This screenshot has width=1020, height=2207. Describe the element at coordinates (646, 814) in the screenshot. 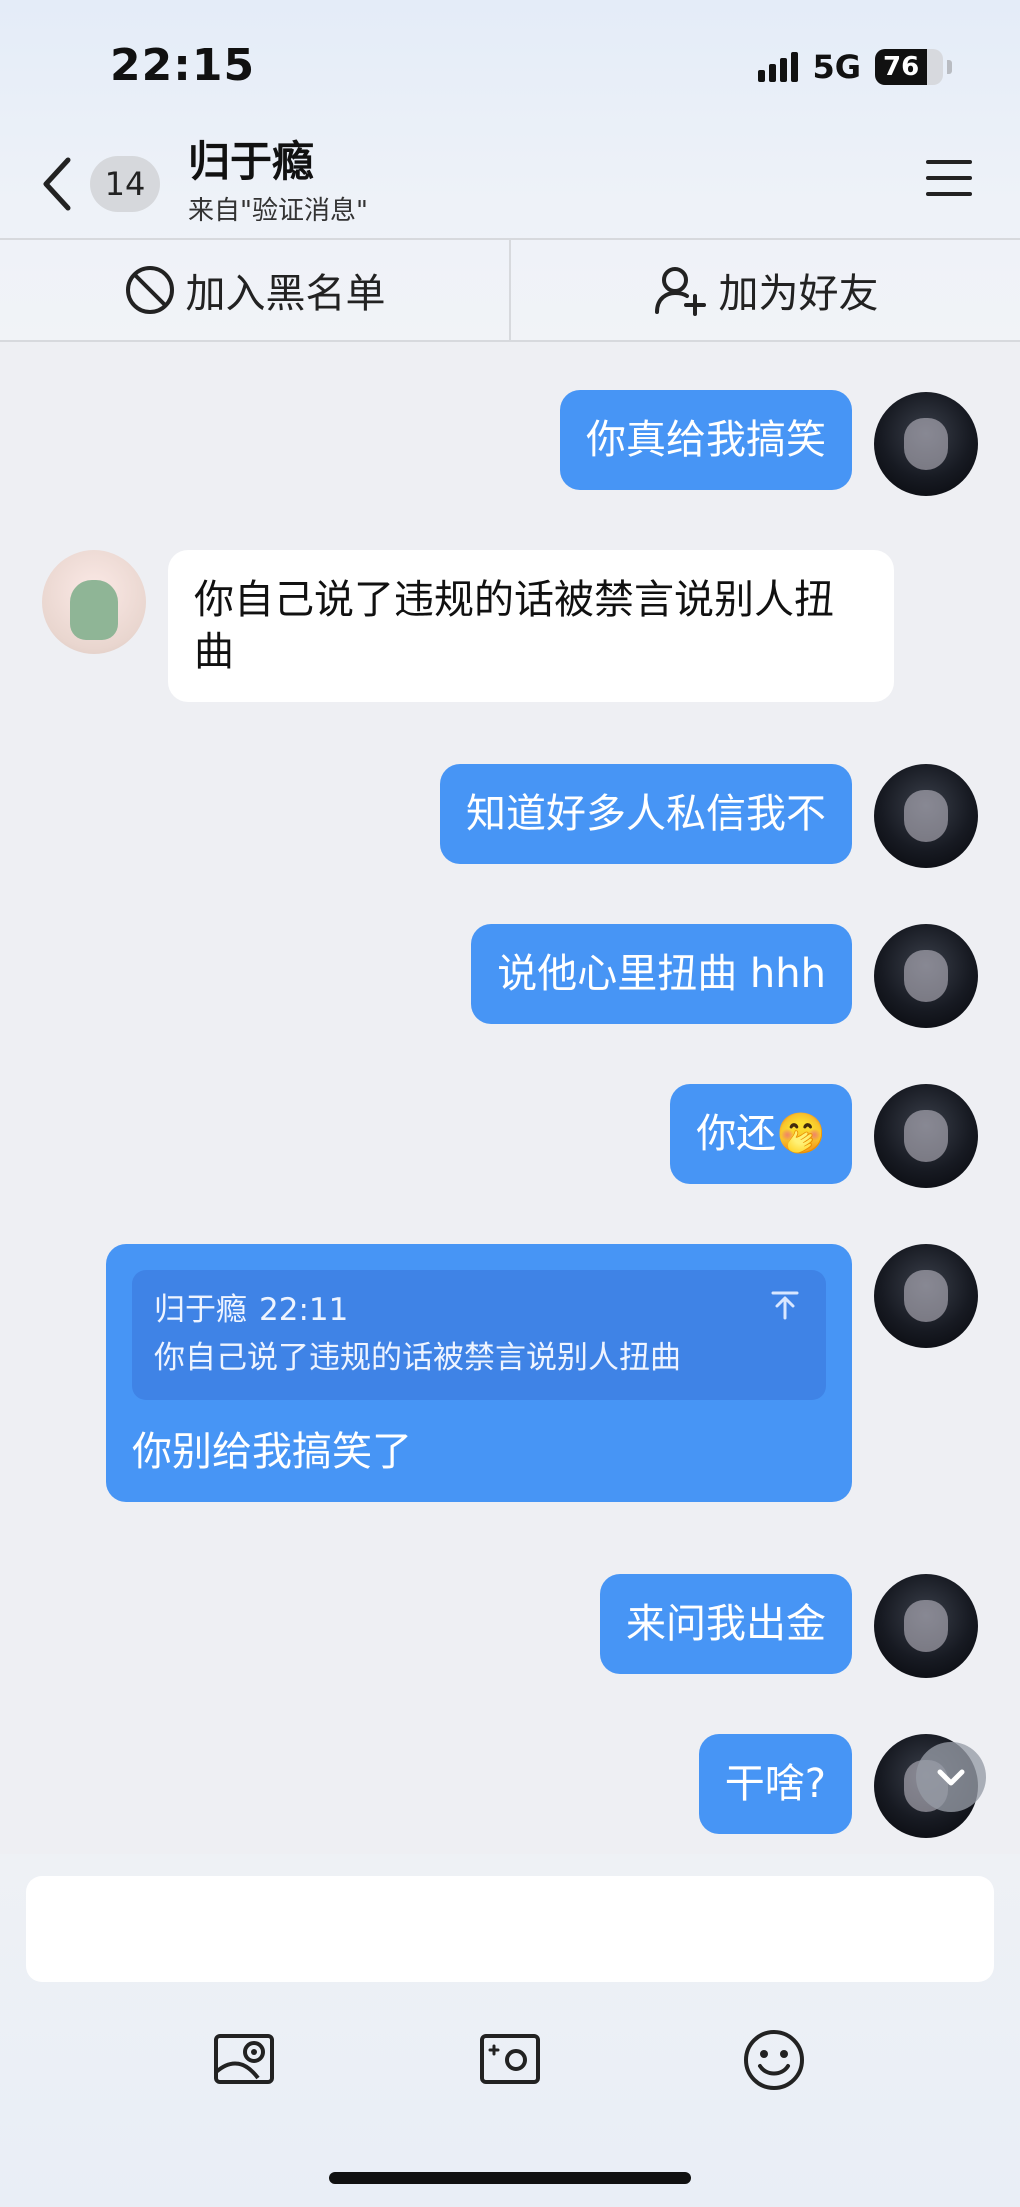

I see `message-bubble: 知道好多人私信我不` at that location.